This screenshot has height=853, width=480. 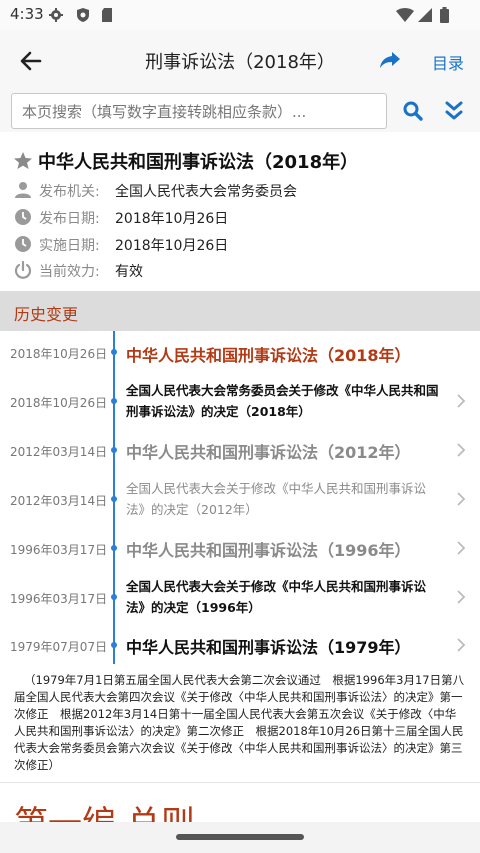 What do you see at coordinates (83, 15) in the screenshot?
I see `shield-icon` at bounding box center [83, 15].